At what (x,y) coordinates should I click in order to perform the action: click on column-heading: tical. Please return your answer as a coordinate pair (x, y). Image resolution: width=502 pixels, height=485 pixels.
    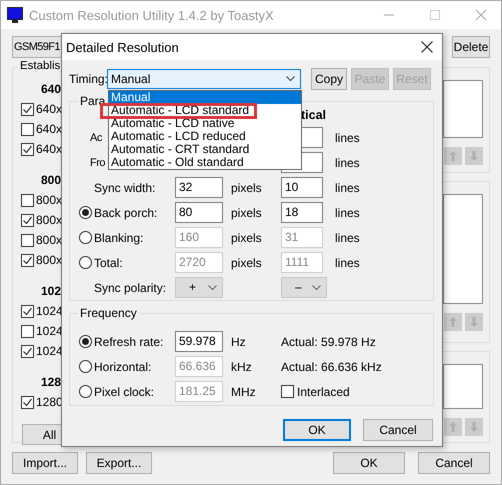
    Looking at the image, I should click on (313, 115).